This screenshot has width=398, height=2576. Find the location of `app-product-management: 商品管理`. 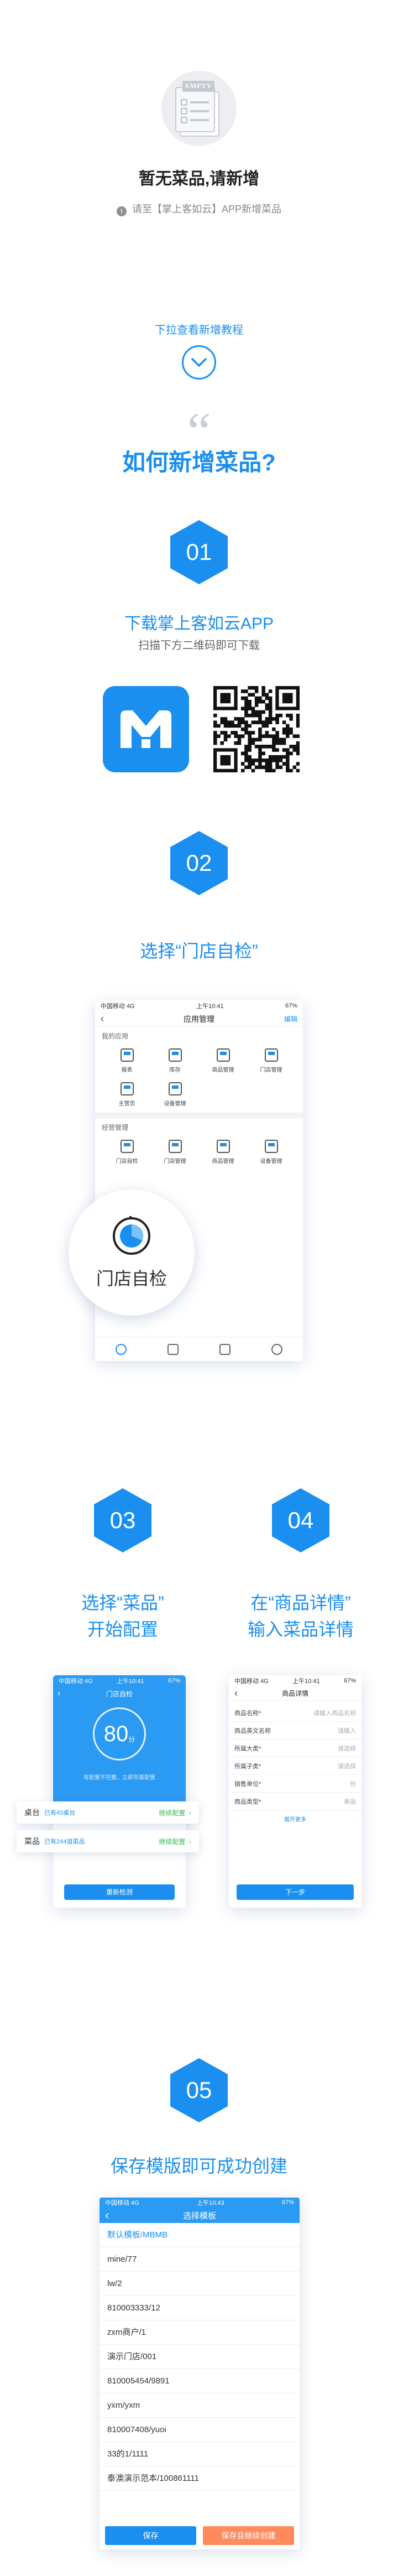

app-product-management: 商品管理 is located at coordinates (223, 1060).